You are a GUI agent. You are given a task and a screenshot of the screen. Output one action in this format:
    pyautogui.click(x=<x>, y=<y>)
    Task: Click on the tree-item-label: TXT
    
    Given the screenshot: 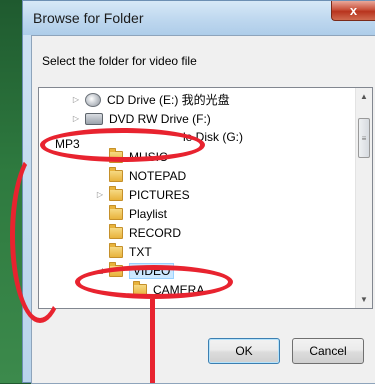 What is the action you would take?
    pyautogui.click(x=140, y=251)
    